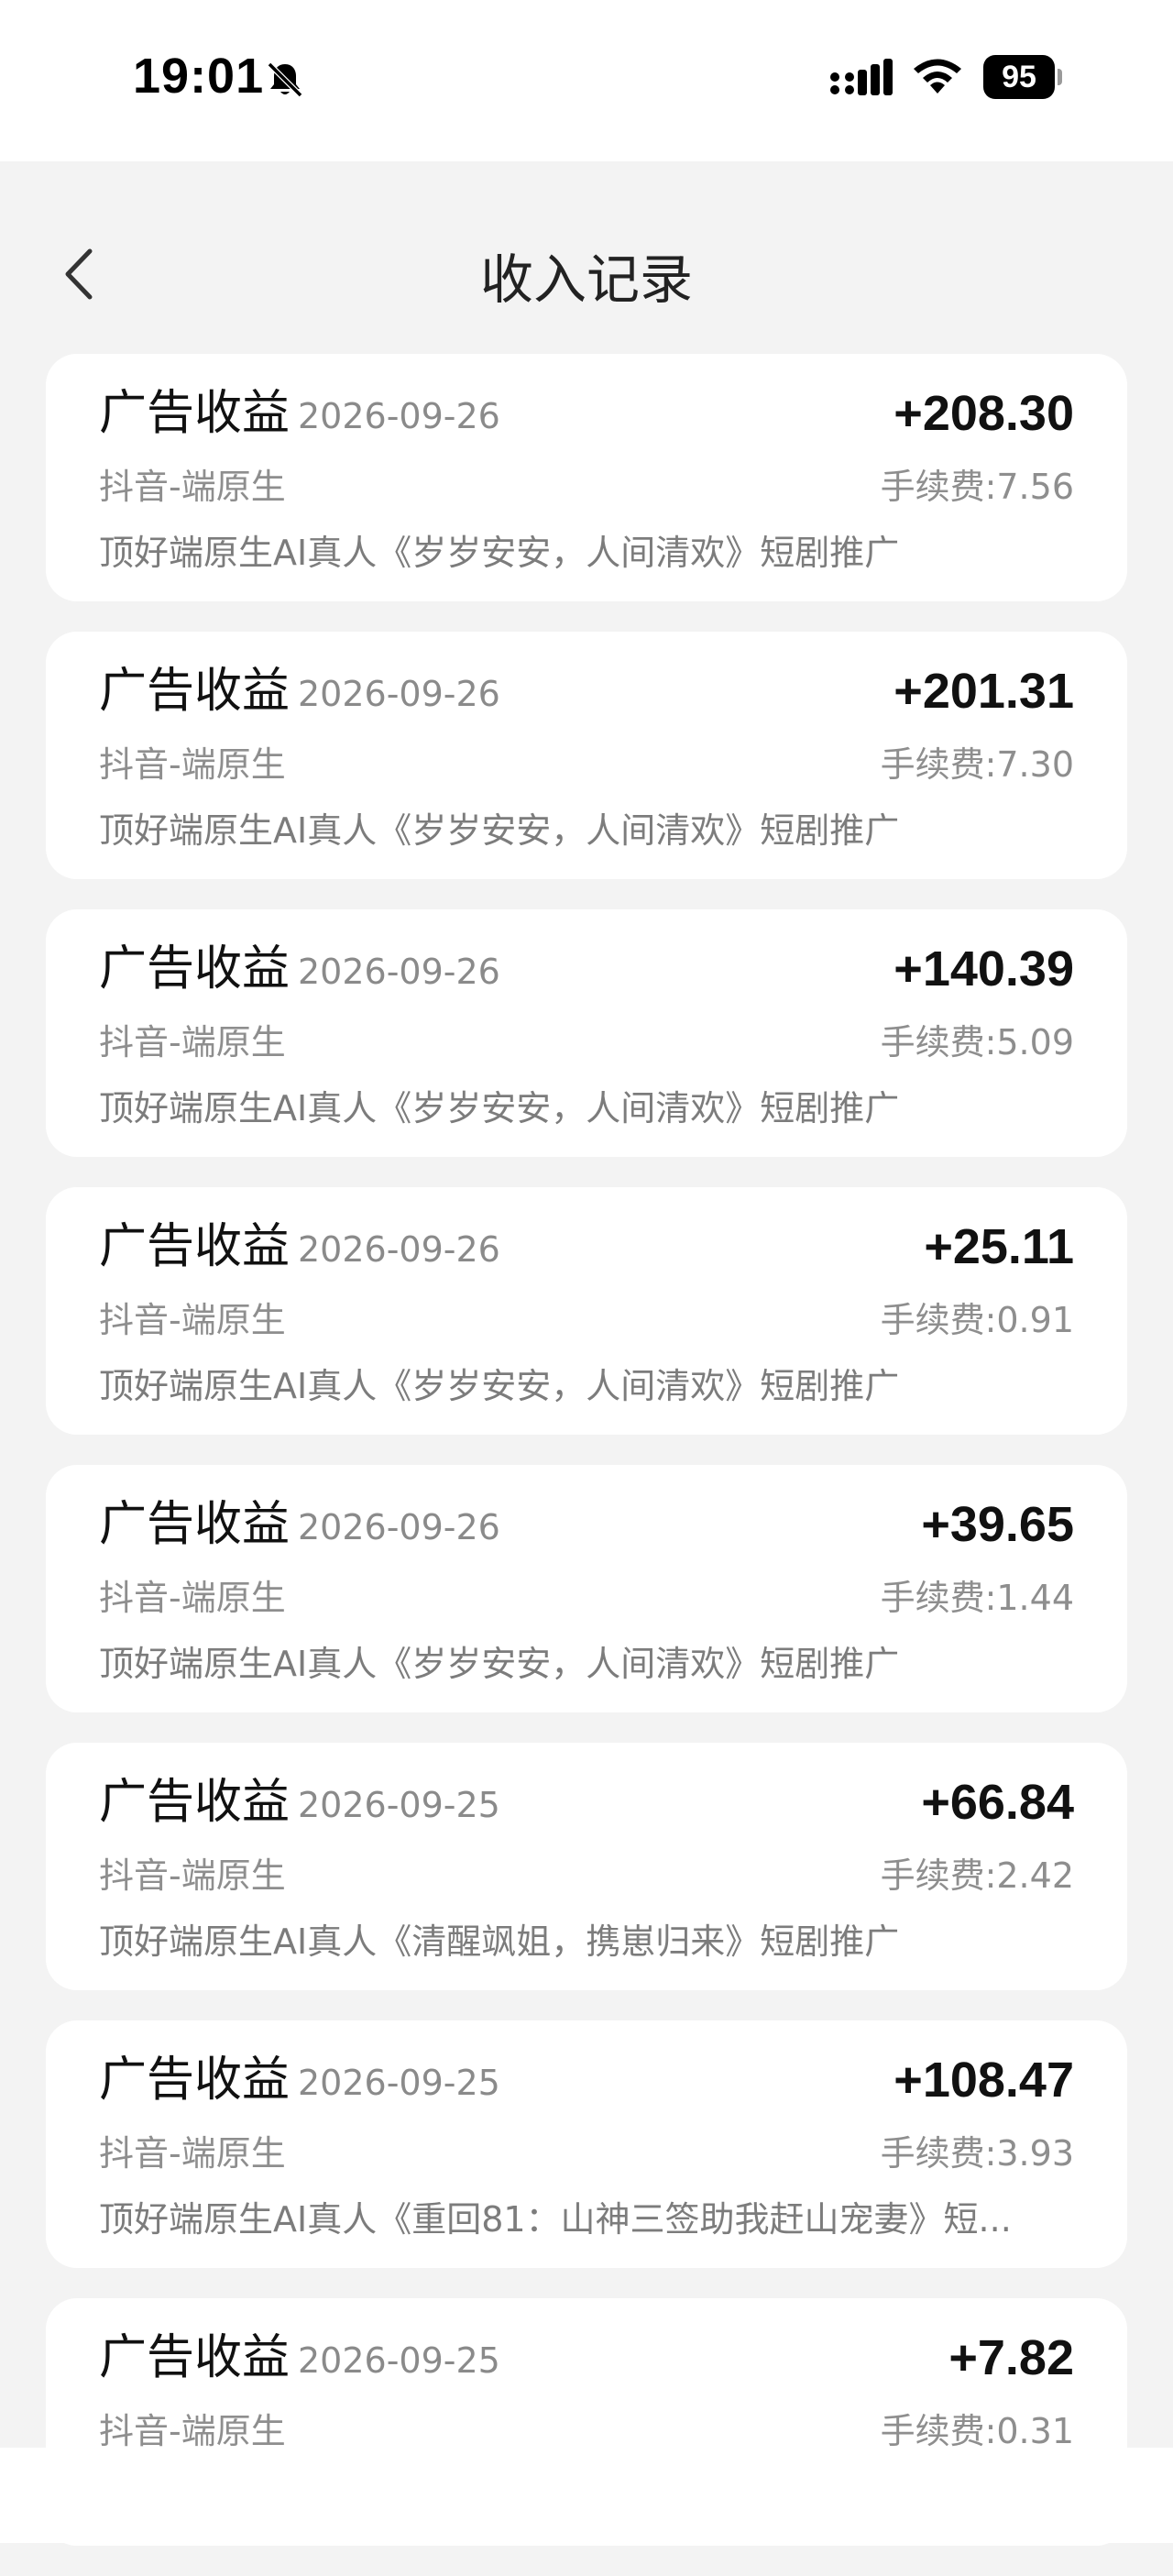  What do you see at coordinates (984, 413) in the screenshot?
I see `record-amount: +208.30` at bounding box center [984, 413].